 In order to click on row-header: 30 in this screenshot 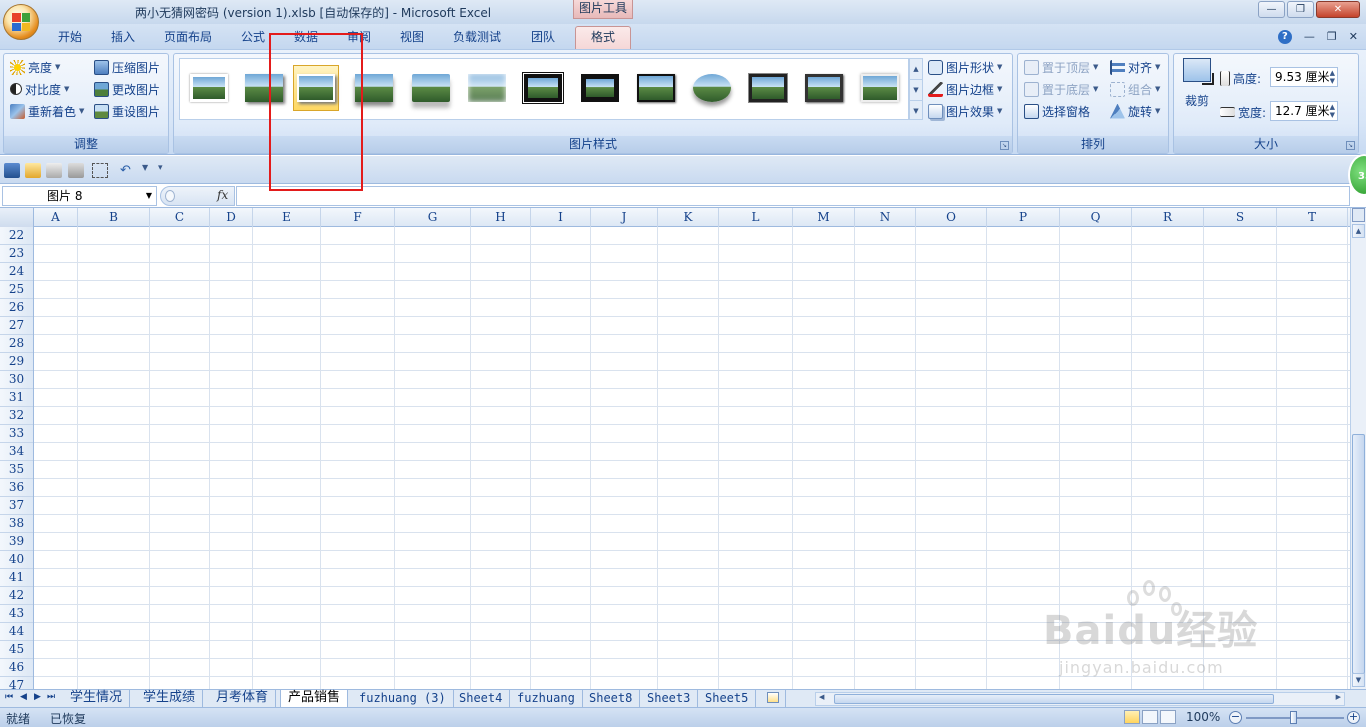, I will do `click(16, 380)`.